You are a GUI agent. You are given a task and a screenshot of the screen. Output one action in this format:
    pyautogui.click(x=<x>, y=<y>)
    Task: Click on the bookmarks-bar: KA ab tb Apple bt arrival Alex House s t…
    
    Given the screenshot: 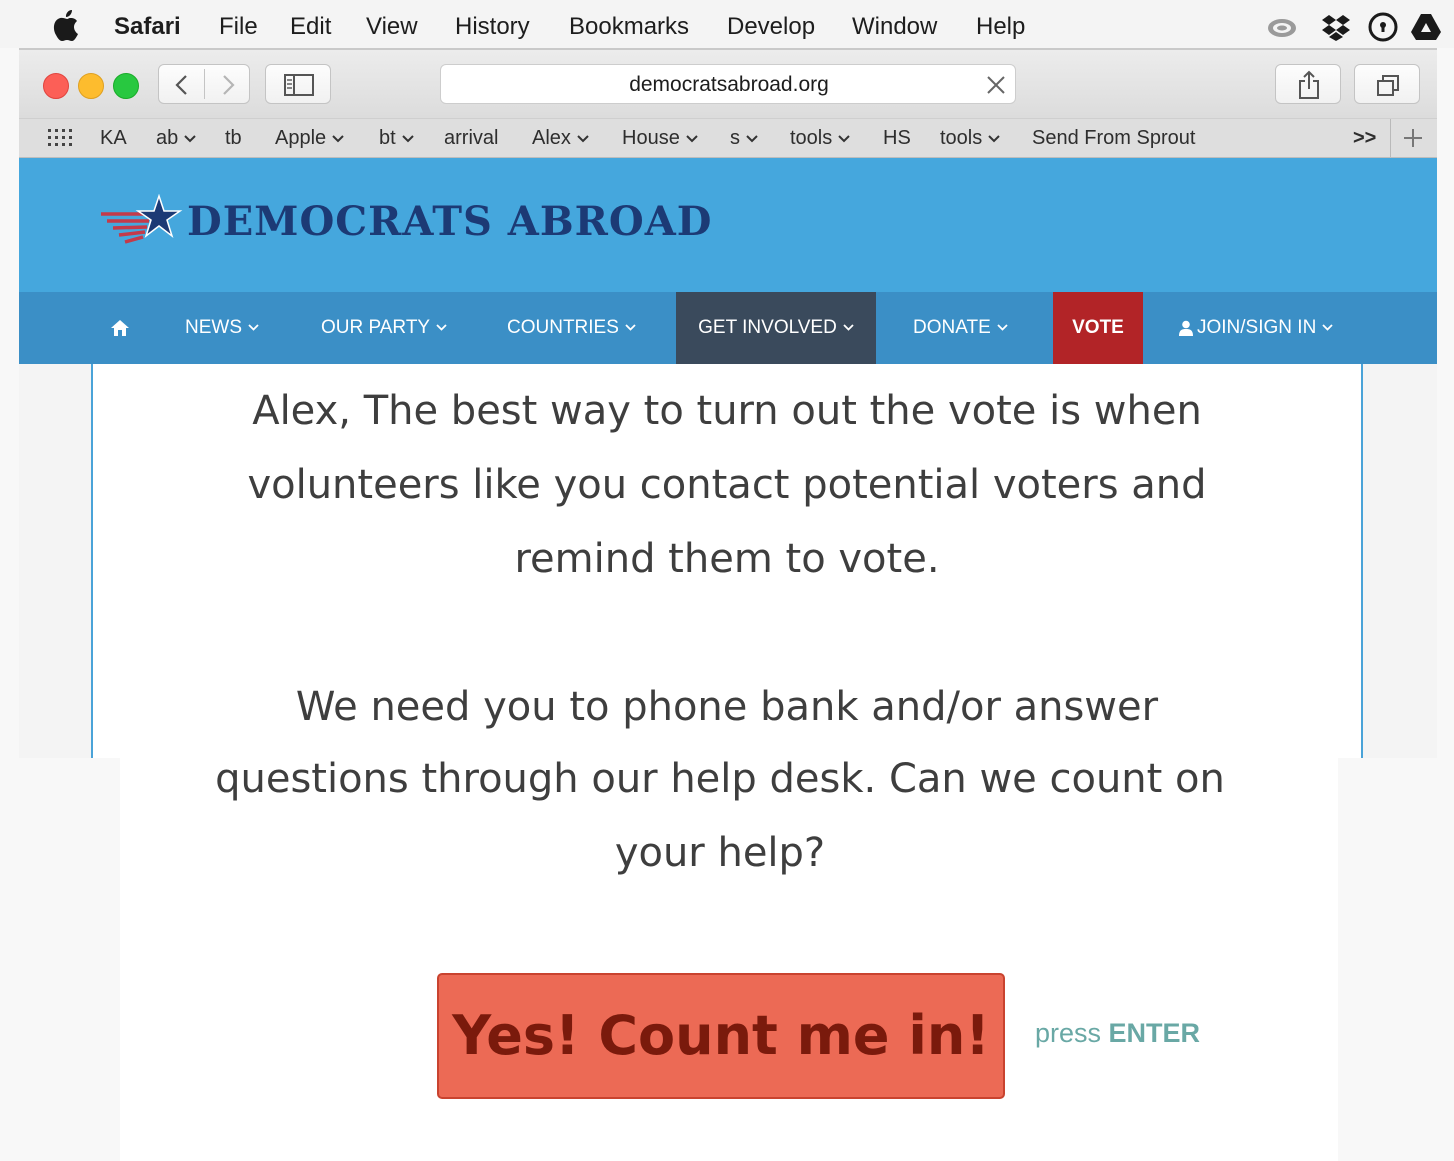 What is the action you would take?
    pyautogui.click(x=728, y=138)
    